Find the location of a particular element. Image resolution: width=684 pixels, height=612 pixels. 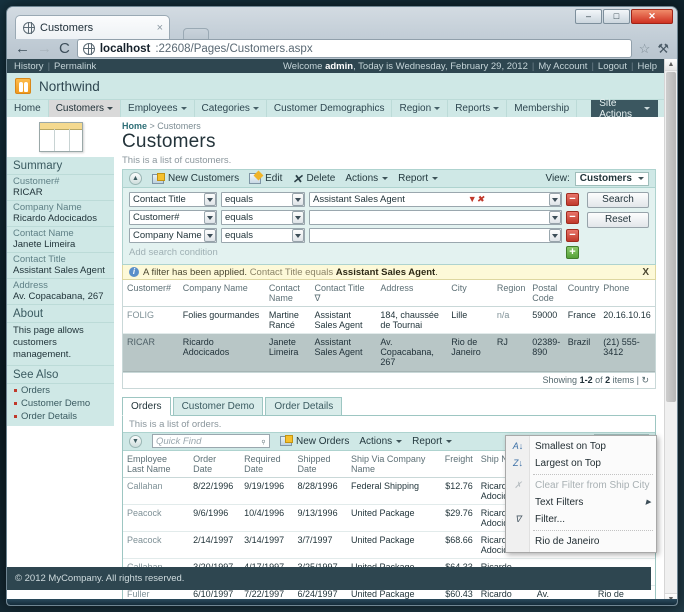

nav-item-region: Region is located at coordinates (420, 108).